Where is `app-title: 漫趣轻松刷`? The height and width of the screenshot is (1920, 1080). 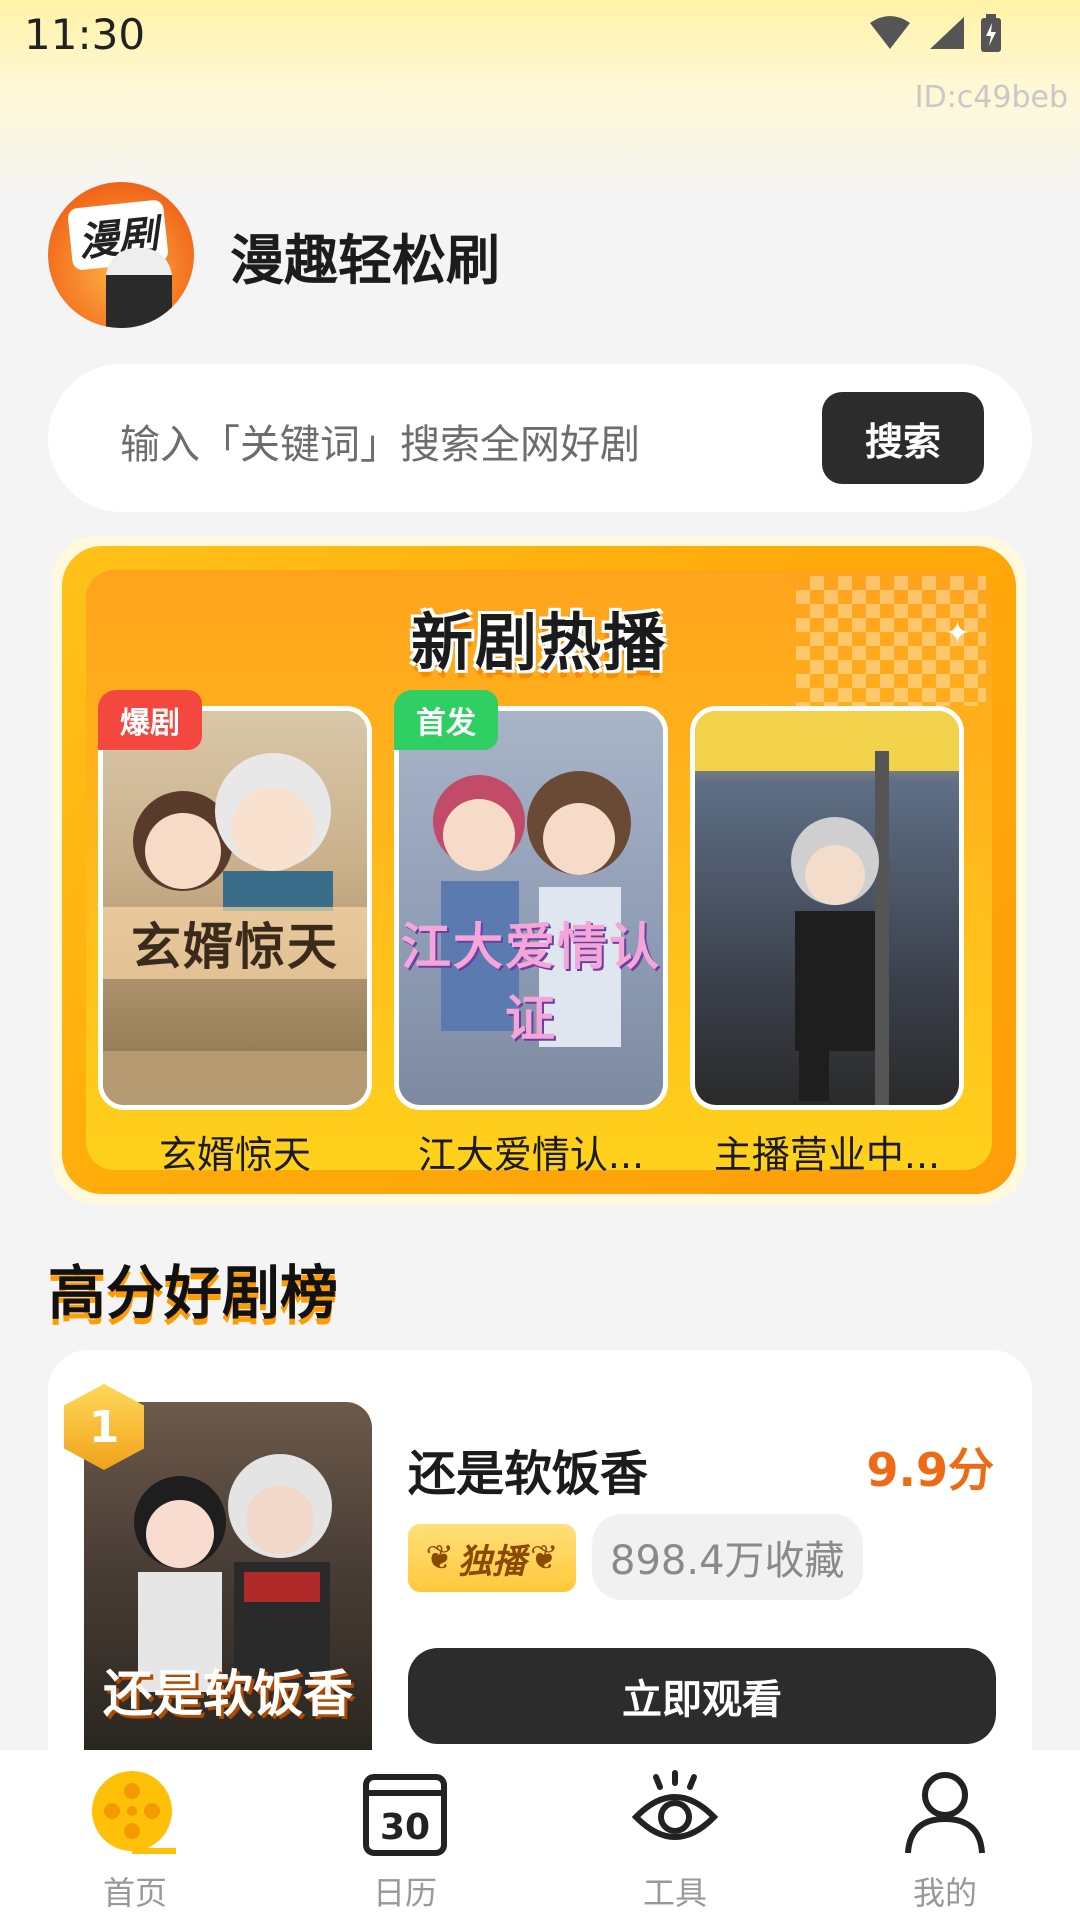
app-title: 漫趣轻松刷 is located at coordinates (365, 260).